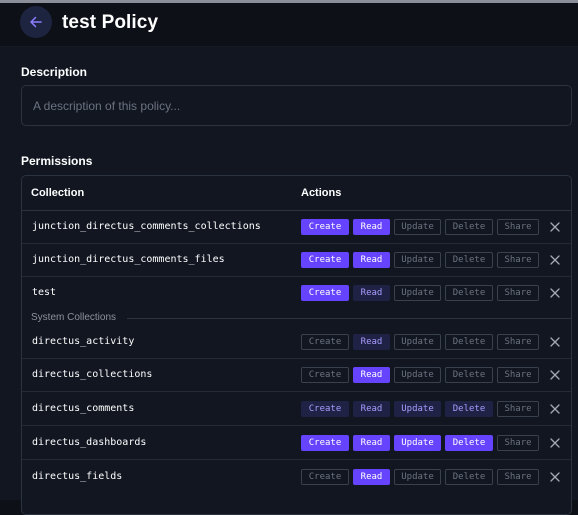 The image size is (578, 515). What do you see at coordinates (83, 408) in the screenshot?
I see `collection-name: directus_comments` at bounding box center [83, 408].